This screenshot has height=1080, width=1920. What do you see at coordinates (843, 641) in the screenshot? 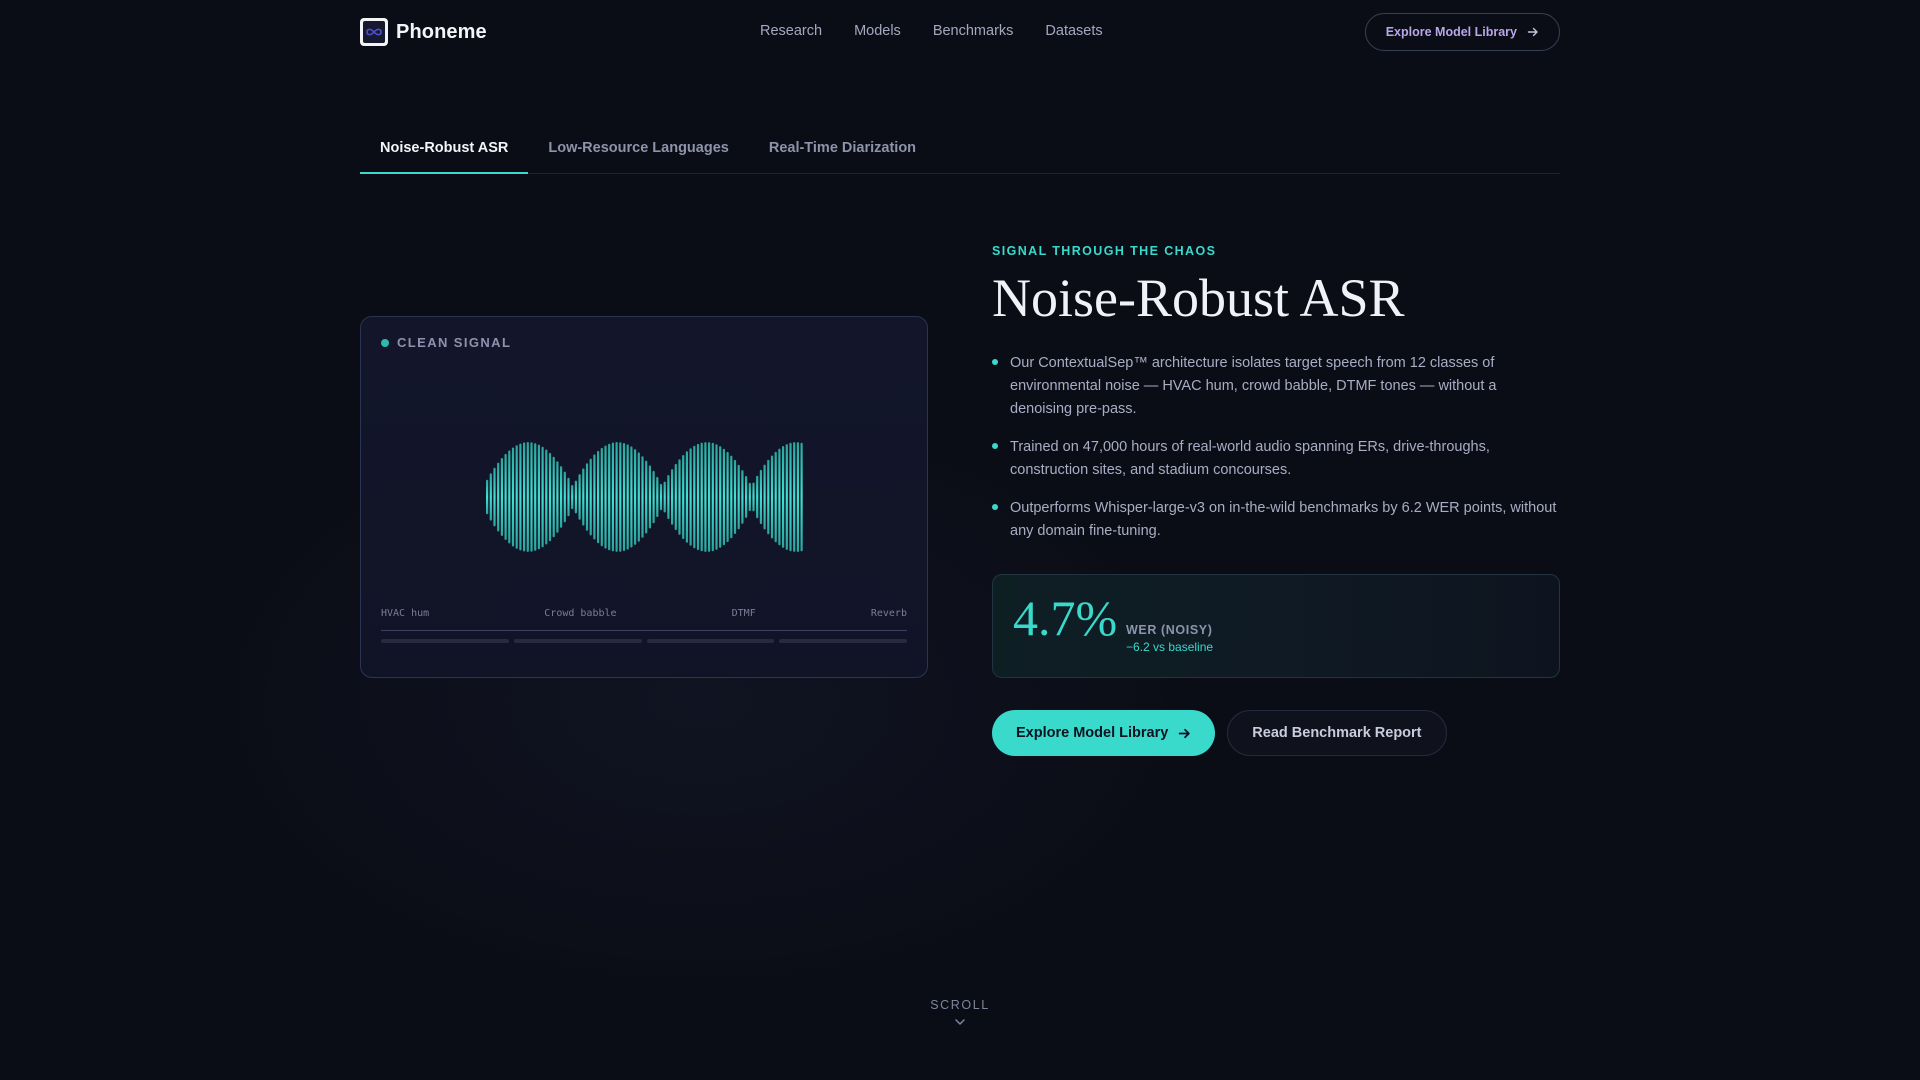
I see `noise-bar-reverb` at bounding box center [843, 641].